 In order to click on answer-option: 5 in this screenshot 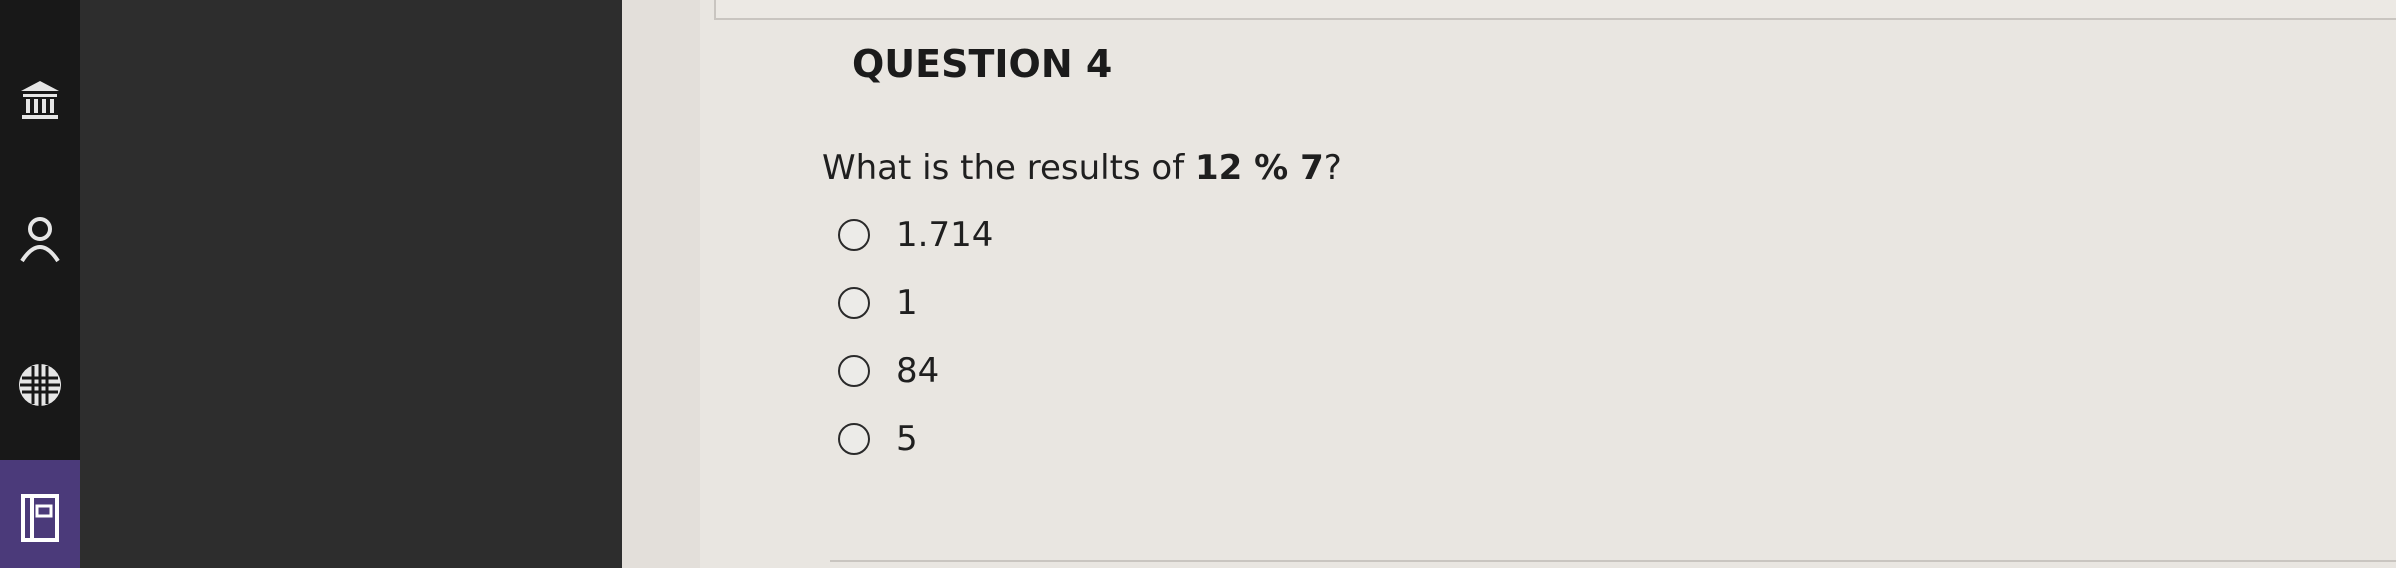, I will do `click(878, 439)`.